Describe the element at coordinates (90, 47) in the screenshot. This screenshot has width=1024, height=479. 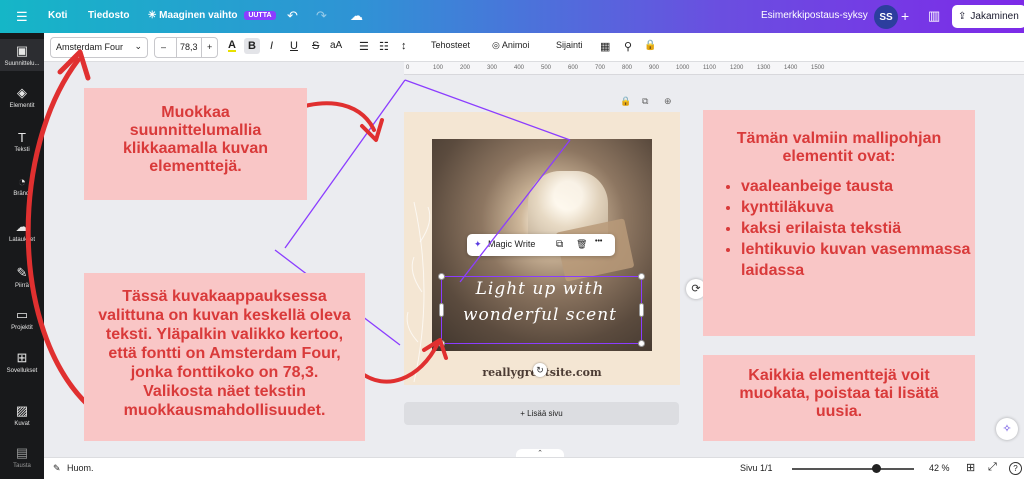
I see `font-family-value: Amsterdam Four` at that location.